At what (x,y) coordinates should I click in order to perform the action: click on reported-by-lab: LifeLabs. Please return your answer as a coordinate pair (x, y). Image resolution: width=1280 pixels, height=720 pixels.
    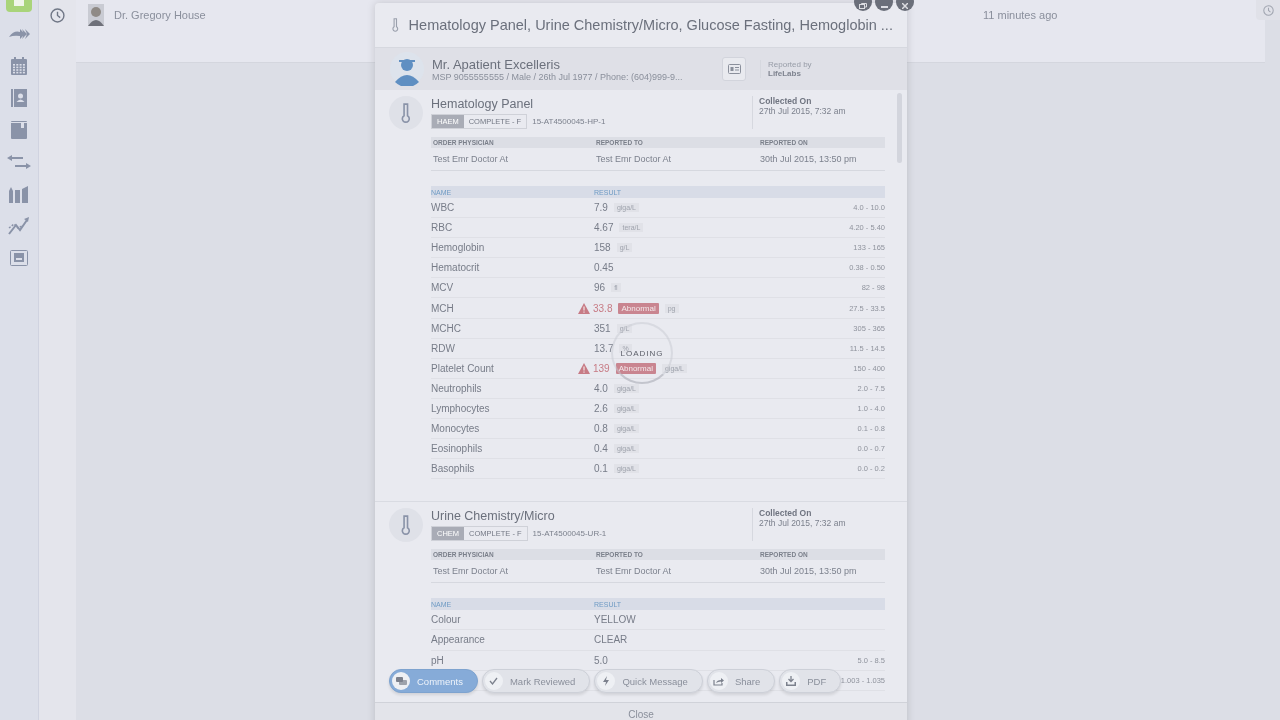
    Looking at the image, I should click on (785, 73).